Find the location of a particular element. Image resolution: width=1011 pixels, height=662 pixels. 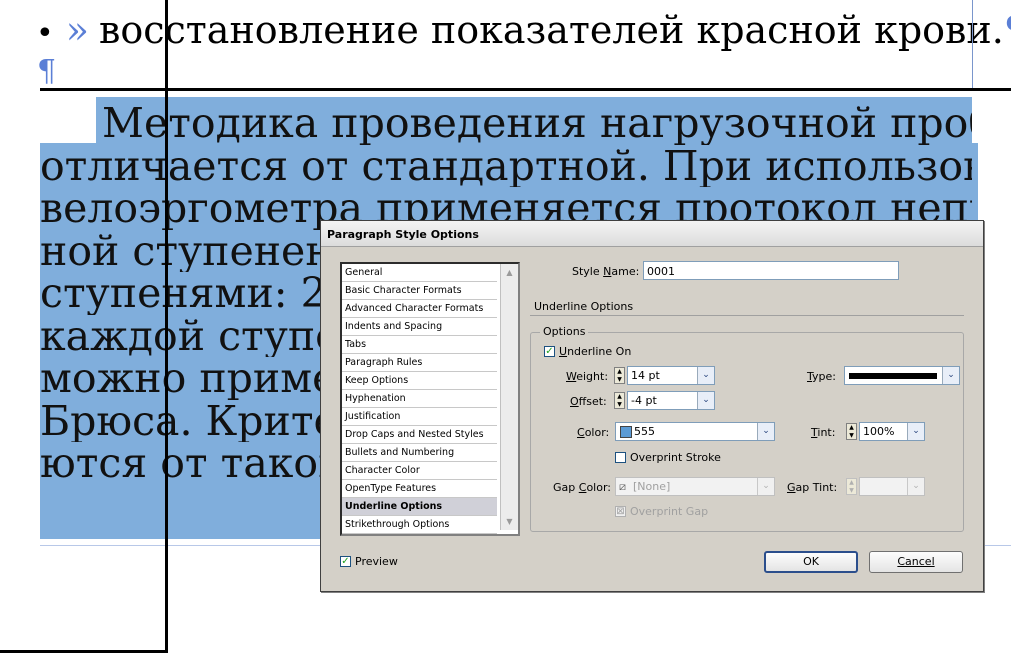

cancel-button: Cancel is located at coordinates (916, 562).